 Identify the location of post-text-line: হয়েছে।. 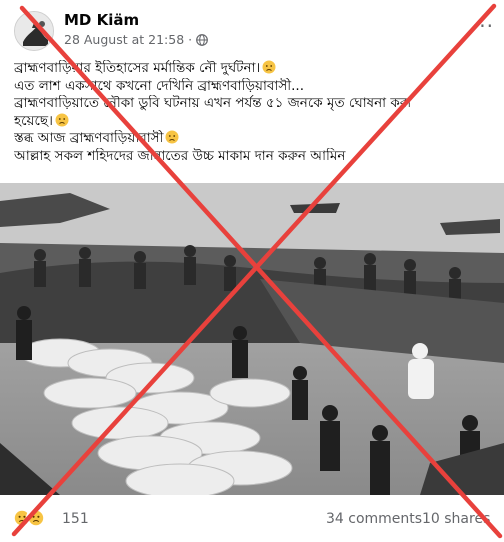
(253, 122).